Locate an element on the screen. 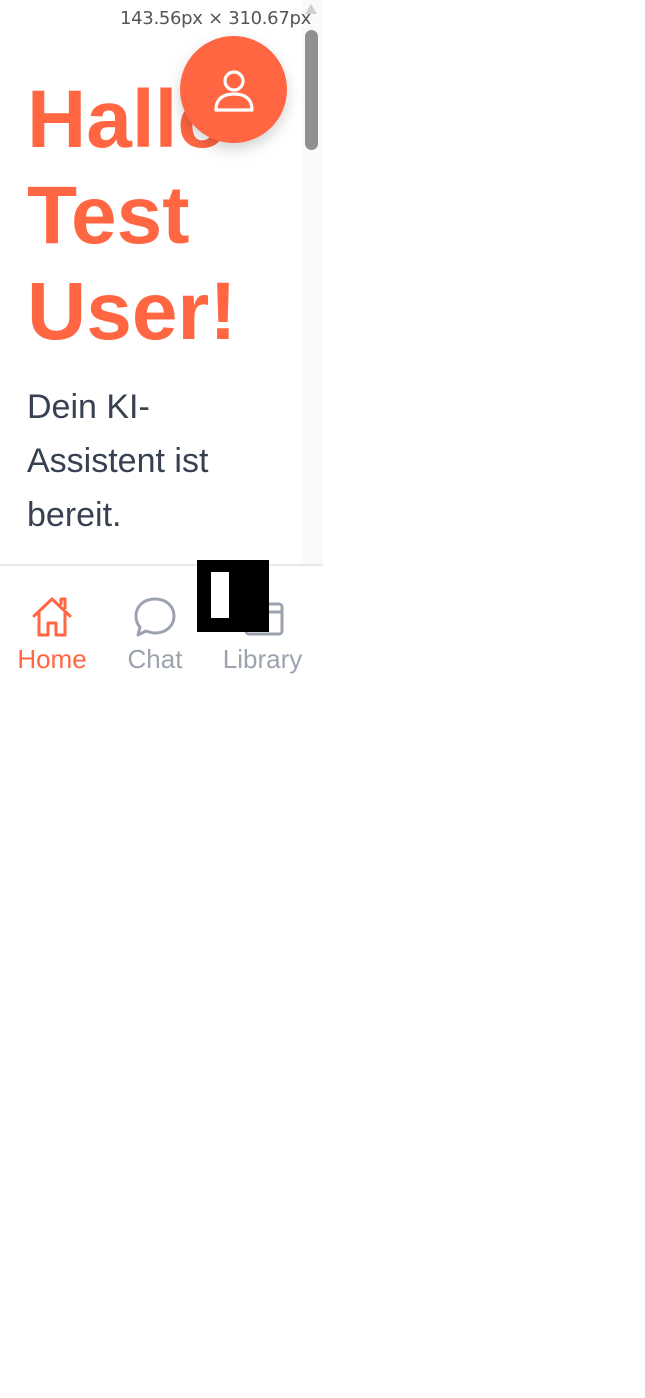 The image size is (645, 1398). assistant-status-text: Dein KI-Assistent ist bereit. is located at coordinates (118, 461).